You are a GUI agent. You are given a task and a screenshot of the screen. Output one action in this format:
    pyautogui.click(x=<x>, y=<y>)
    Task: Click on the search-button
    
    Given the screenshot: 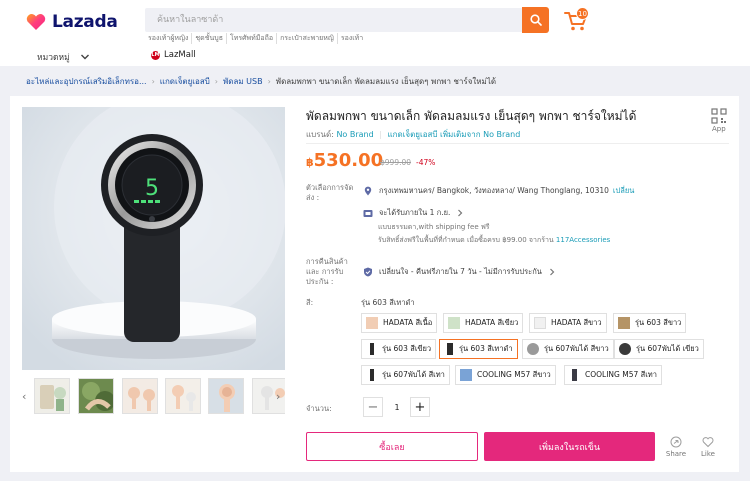 What is the action you would take?
    pyautogui.click(x=535, y=20)
    